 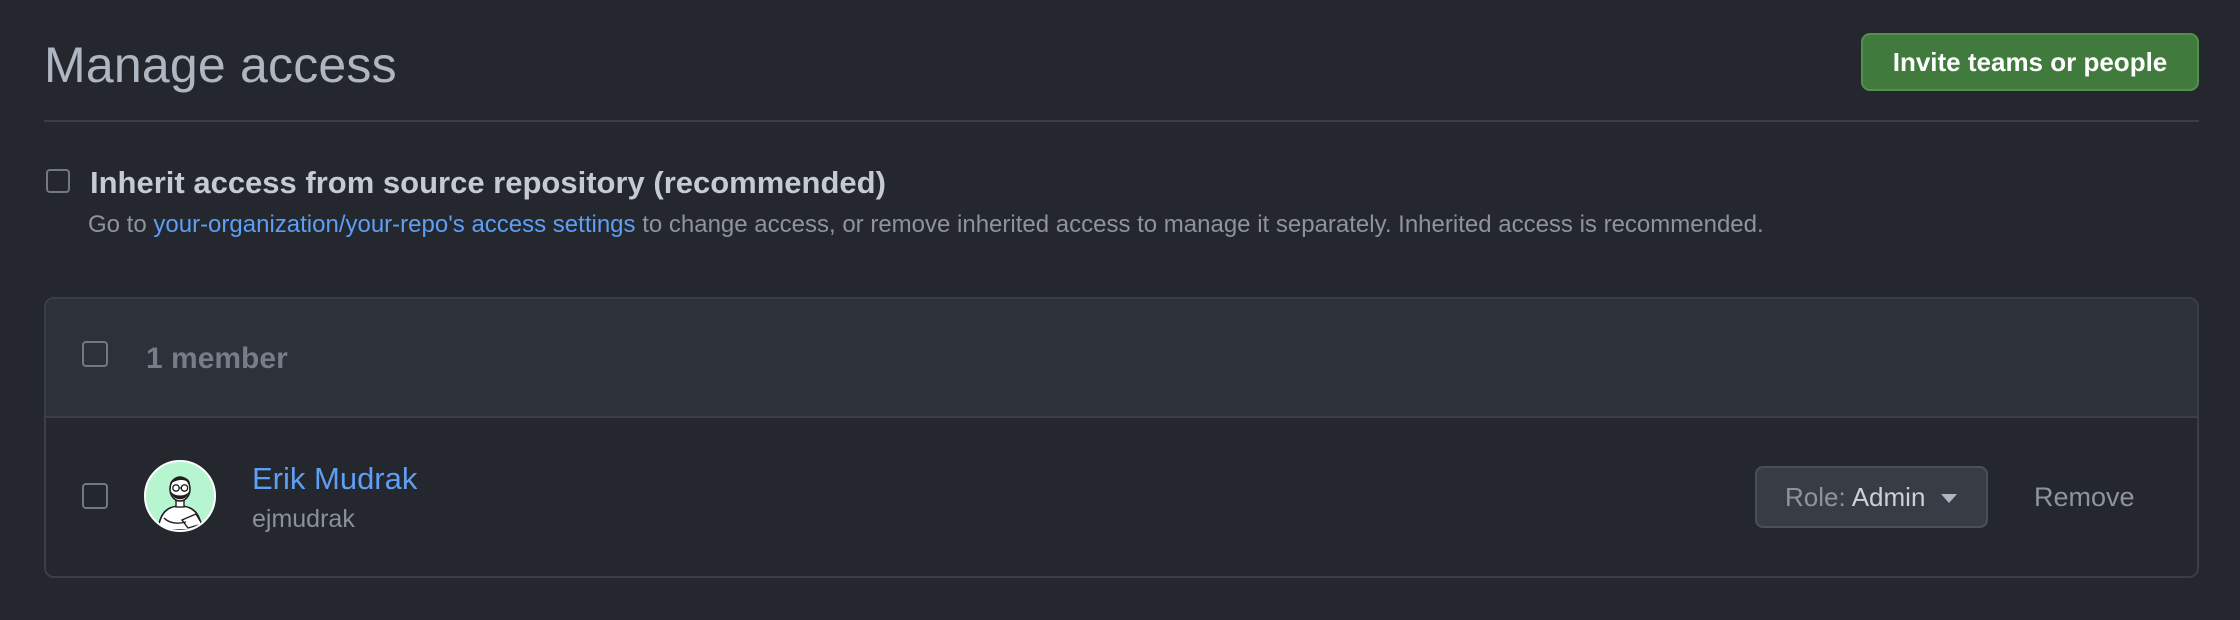 I want to click on member-count: 1 member, so click(x=217, y=358).